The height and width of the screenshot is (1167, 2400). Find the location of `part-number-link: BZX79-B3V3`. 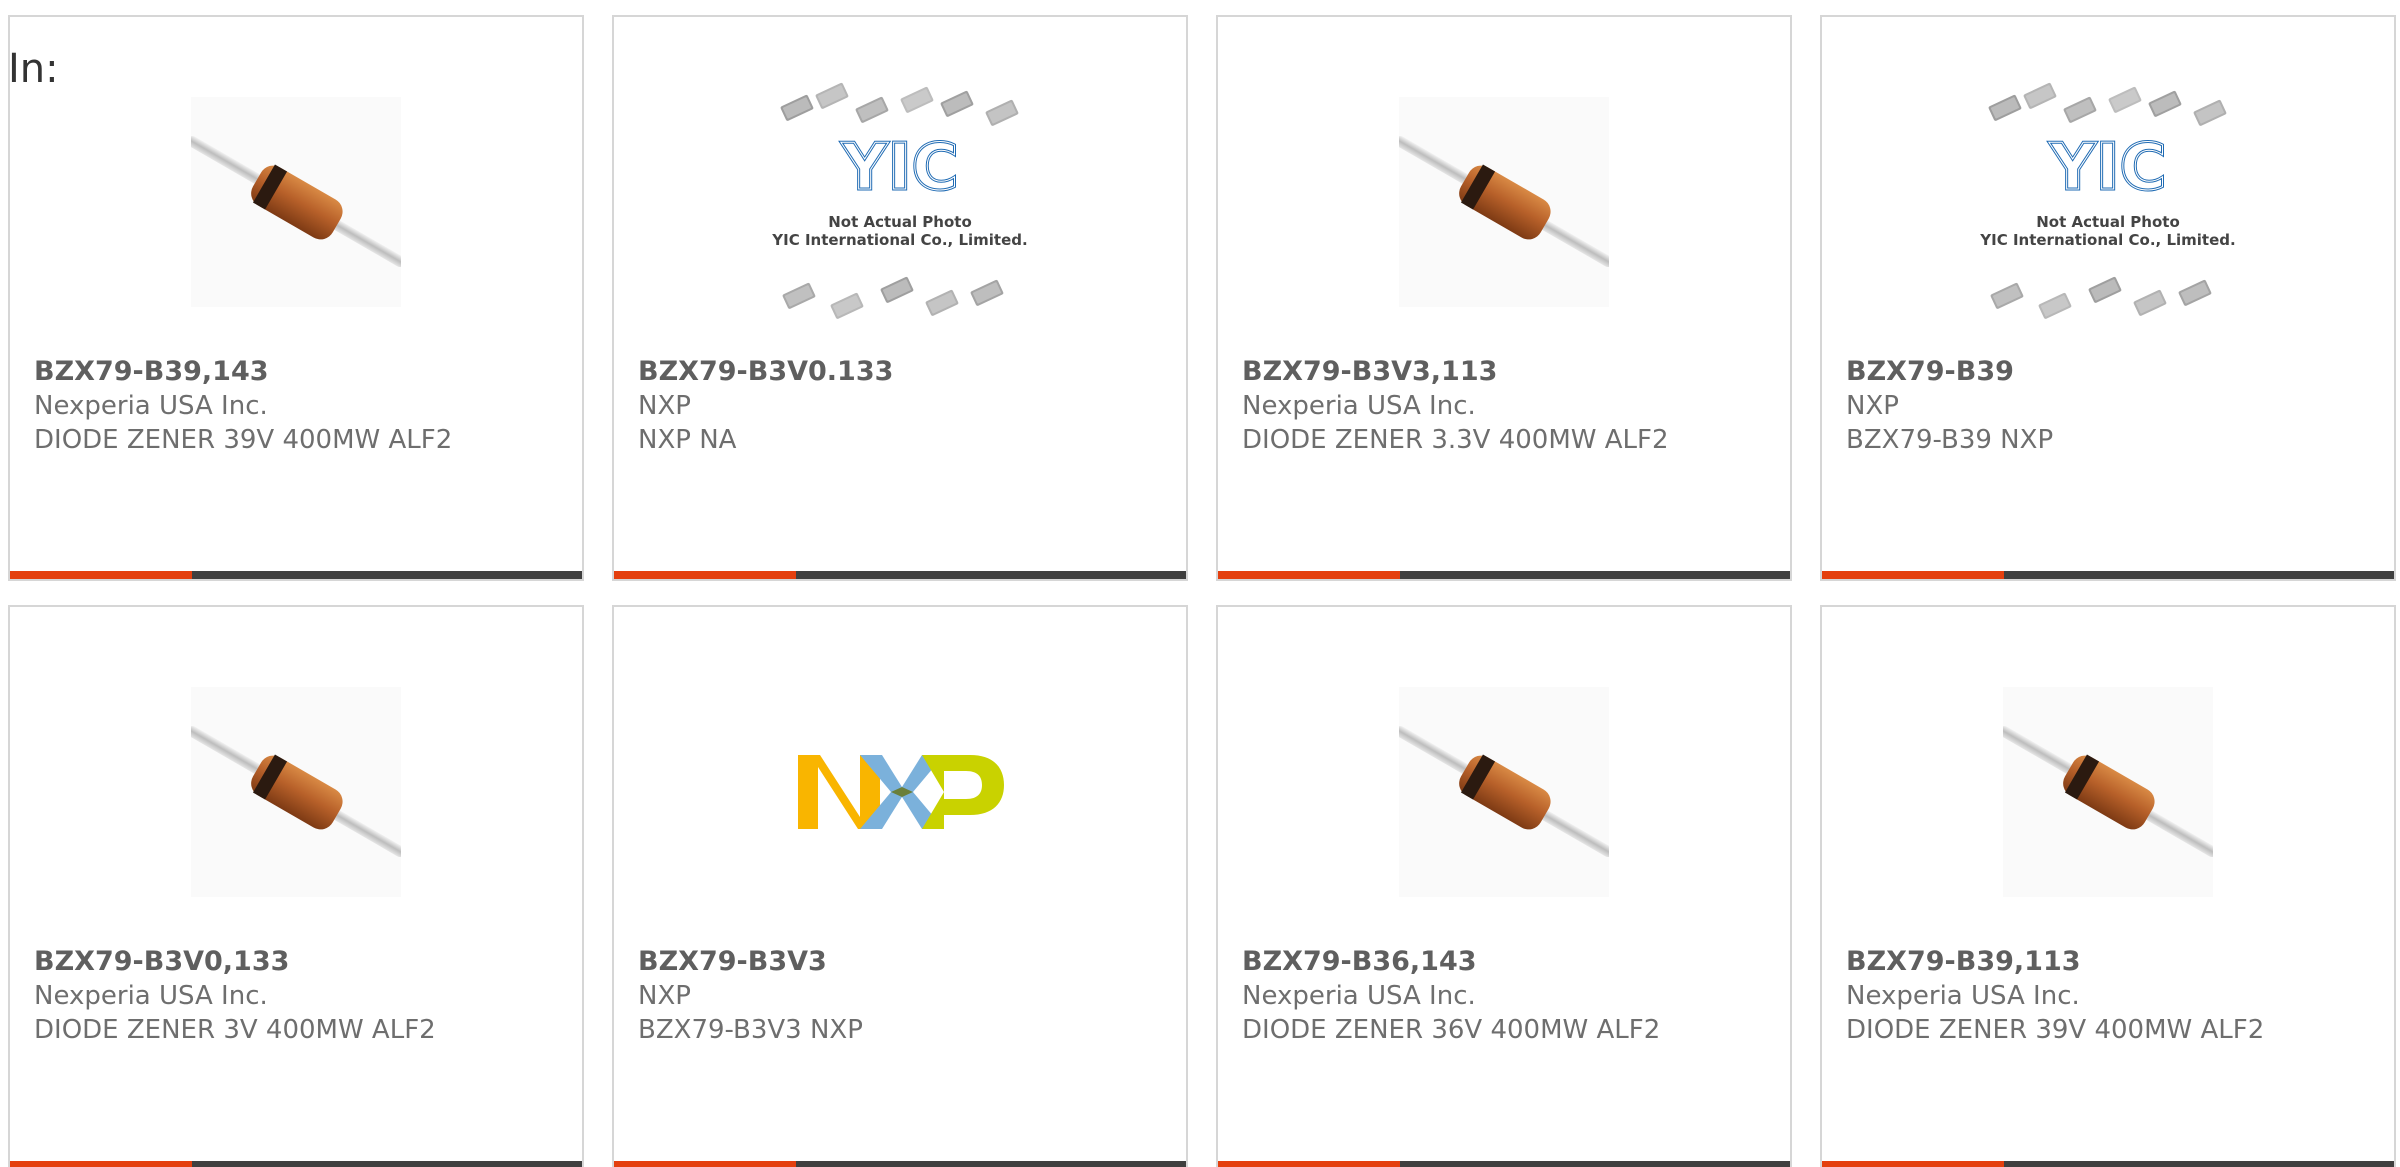

part-number-link: BZX79-B3V3 is located at coordinates (732, 961).